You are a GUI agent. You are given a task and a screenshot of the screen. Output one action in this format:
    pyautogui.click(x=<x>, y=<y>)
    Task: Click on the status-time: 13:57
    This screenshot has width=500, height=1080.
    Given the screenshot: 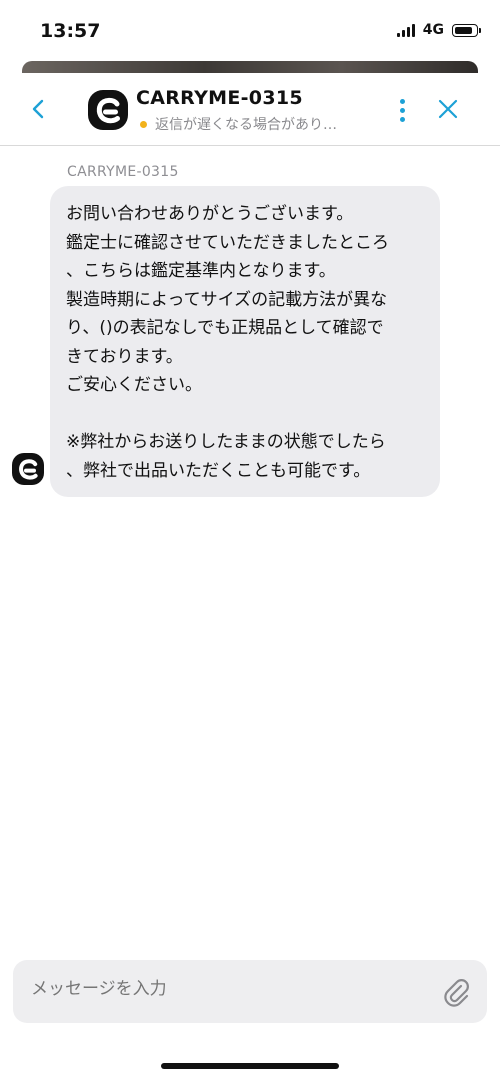 What is the action you would take?
    pyautogui.click(x=70, y=31)
    